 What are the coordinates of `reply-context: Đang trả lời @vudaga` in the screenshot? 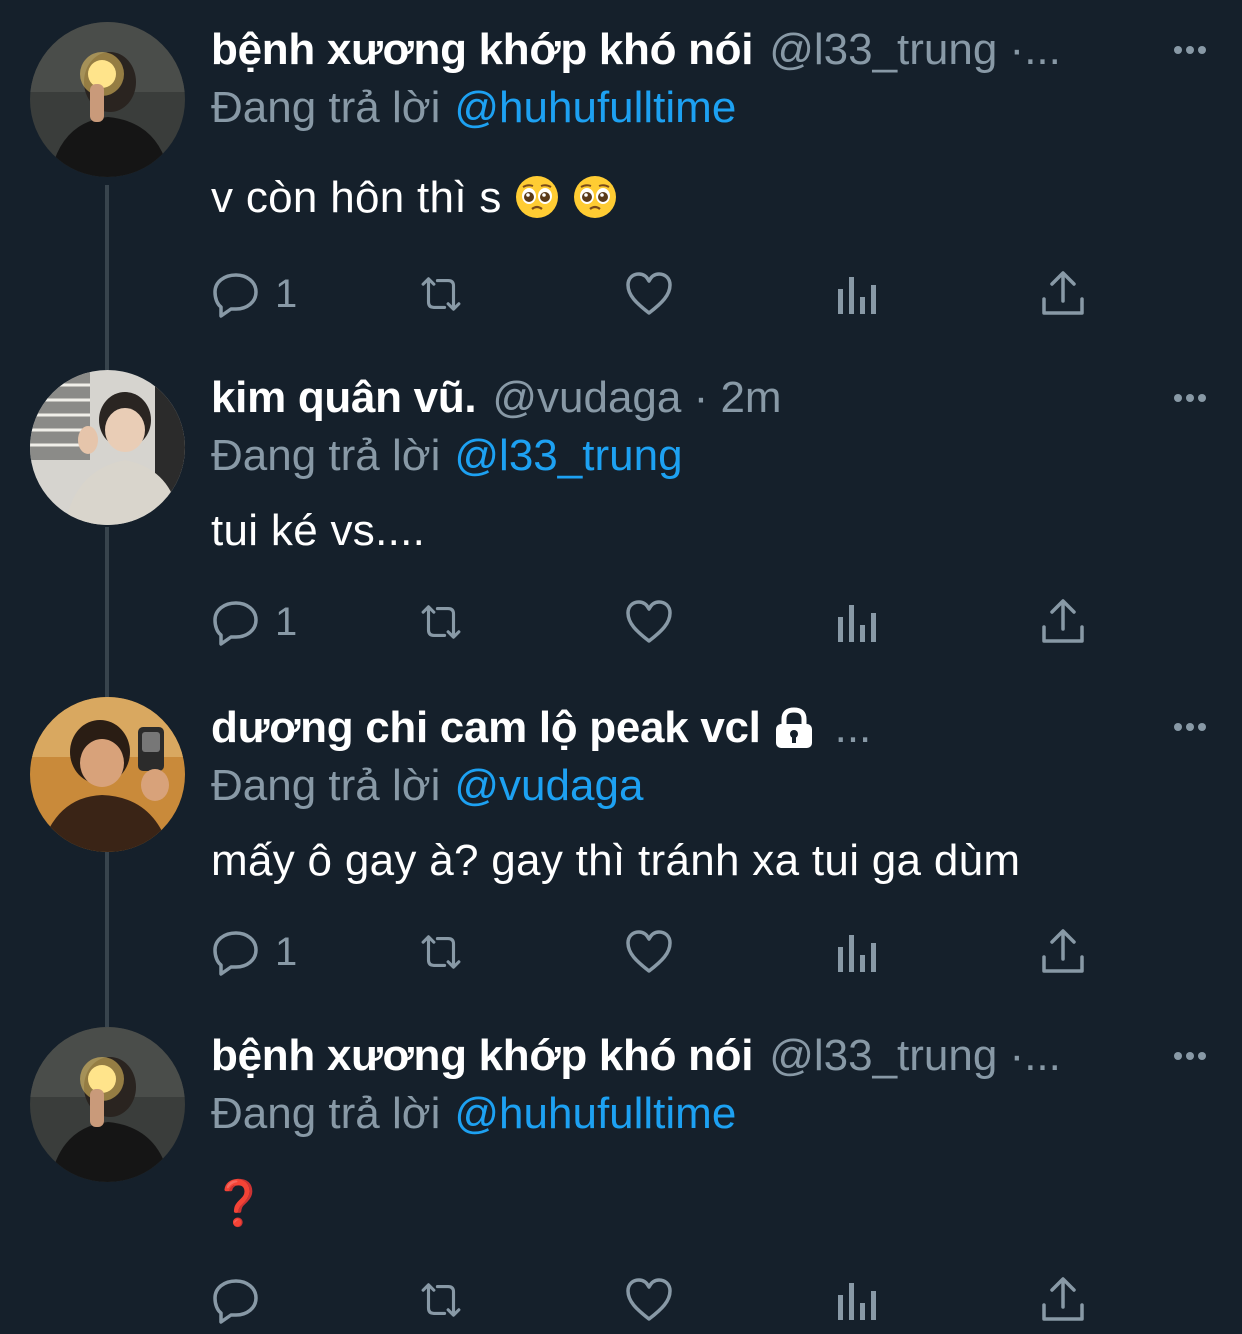 It's located at (427, 786).